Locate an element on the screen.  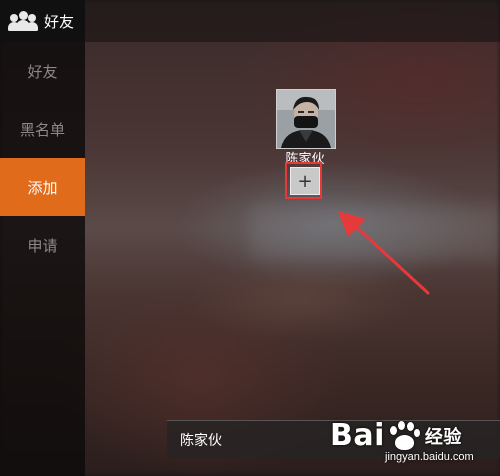
sidebar-item-add: 添加 is located at coordinates (42, 187).